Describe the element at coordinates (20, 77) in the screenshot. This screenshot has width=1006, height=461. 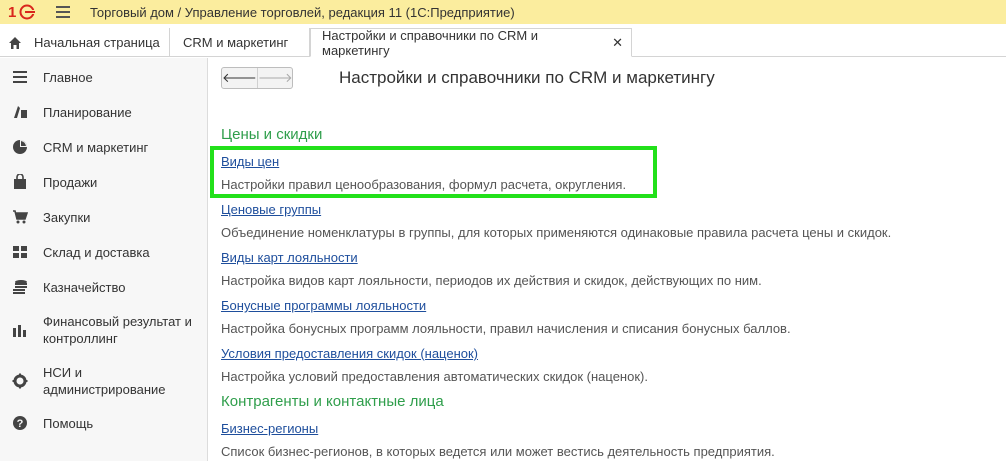
I see `hamburger-icon` at that location.